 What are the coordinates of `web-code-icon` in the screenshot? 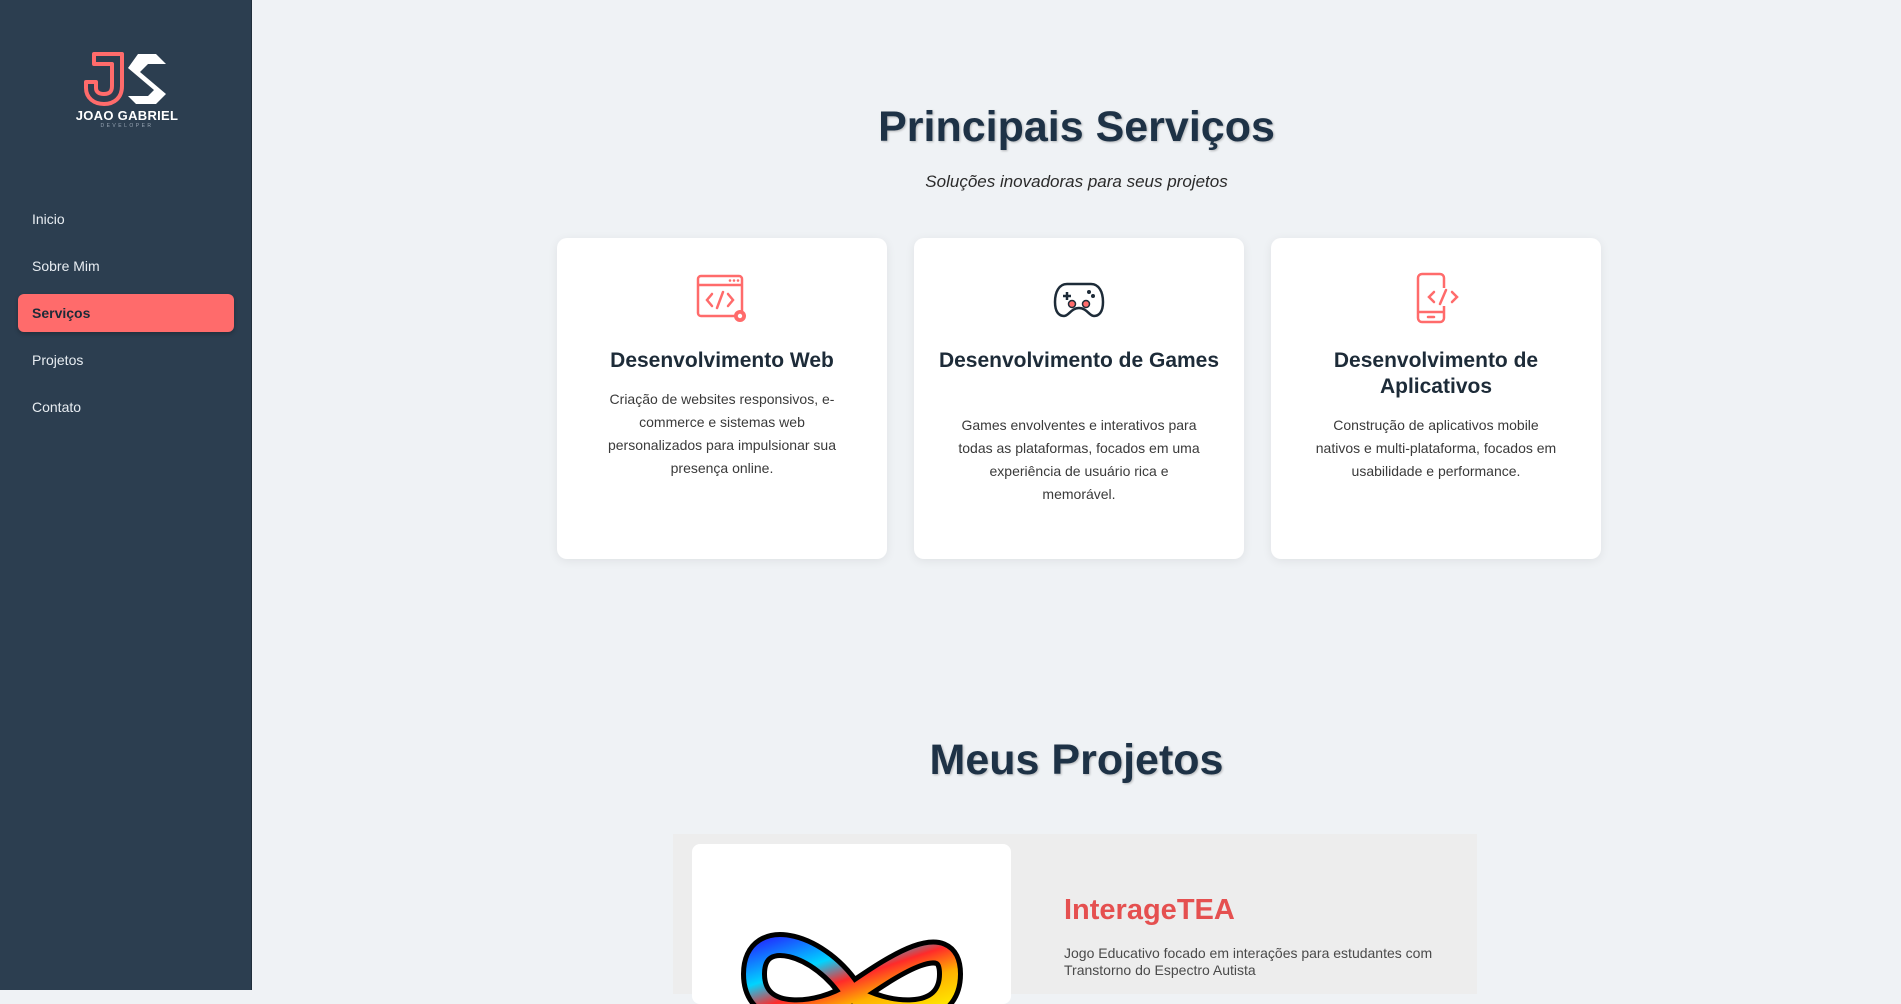 It's located at (721, 298).